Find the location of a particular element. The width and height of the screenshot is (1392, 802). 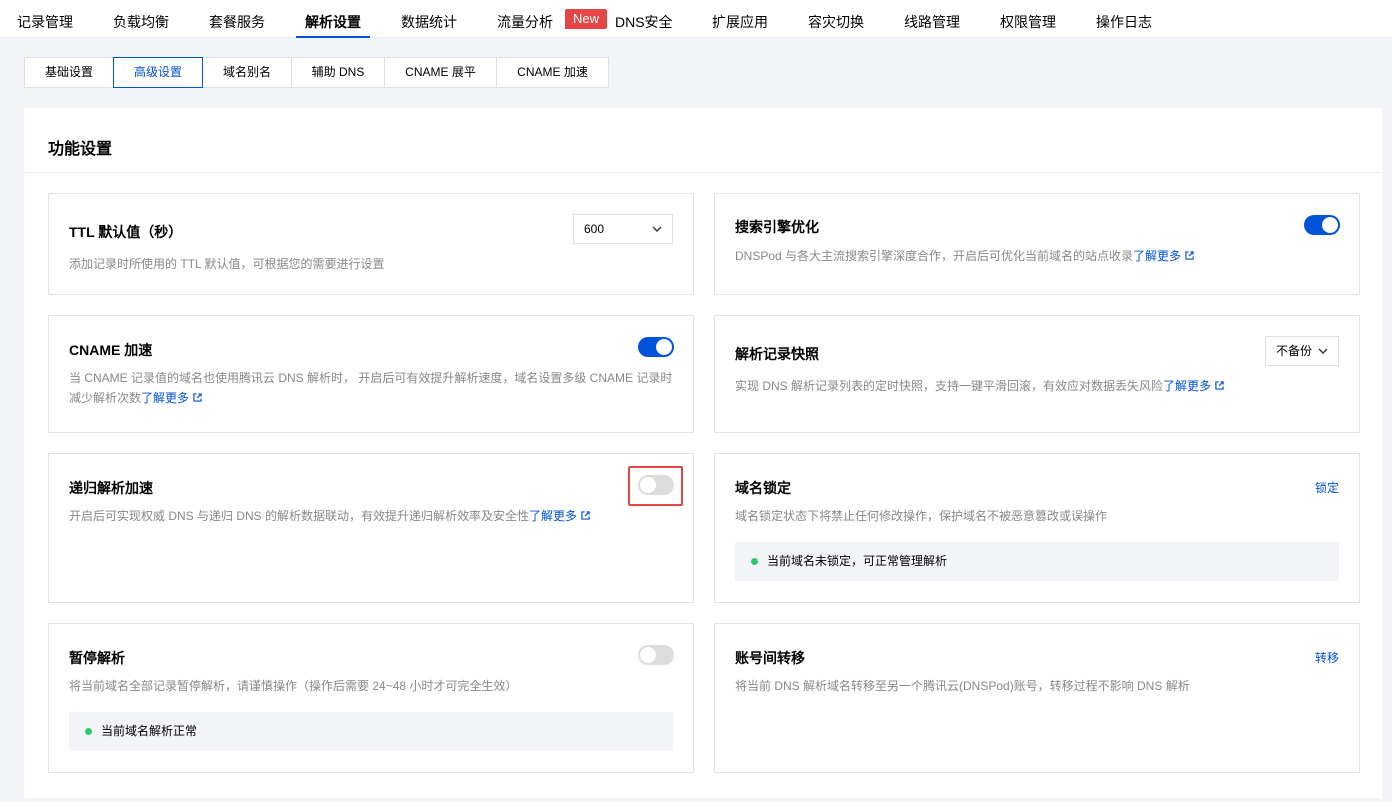

seo-learn-more-link: 了解更多 is located at coordinates (1157, 256).